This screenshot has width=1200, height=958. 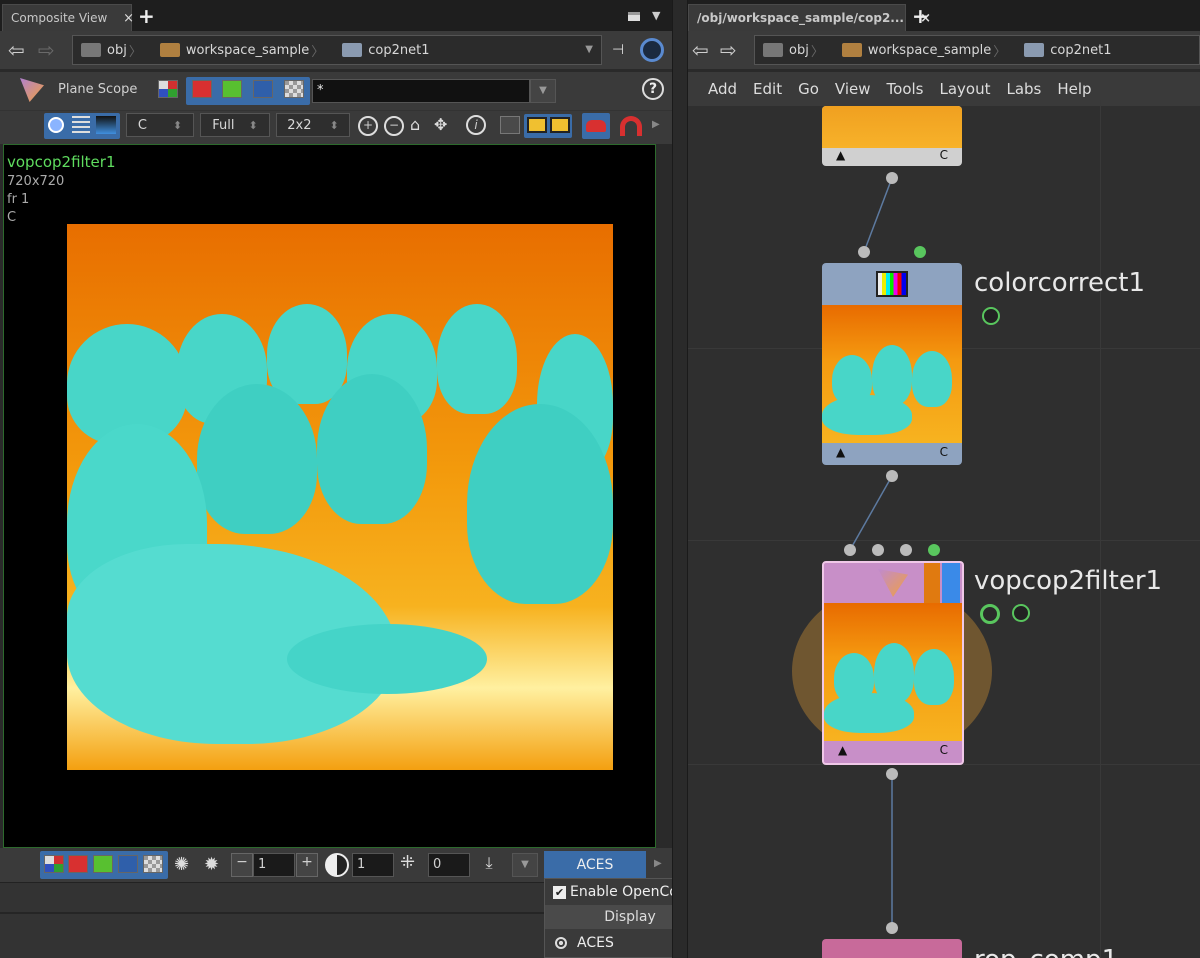 What do you see at coordinates (313, 125) in the screenshot?
I see `proxy-dropdown: 2x2 ⬍` at bounding box center [313, 125].